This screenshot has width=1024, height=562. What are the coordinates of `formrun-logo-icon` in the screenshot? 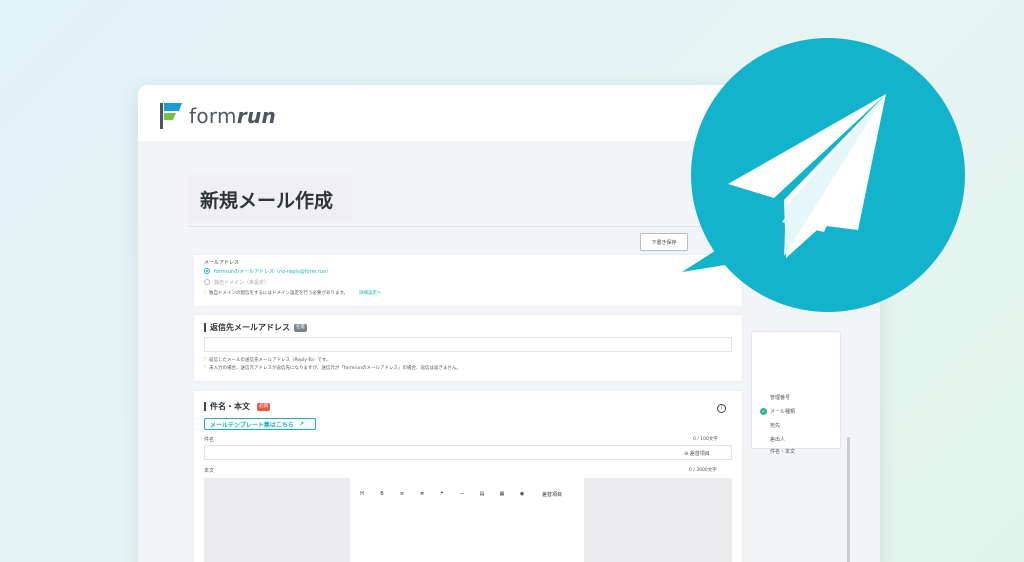 It's located at (171, 116).